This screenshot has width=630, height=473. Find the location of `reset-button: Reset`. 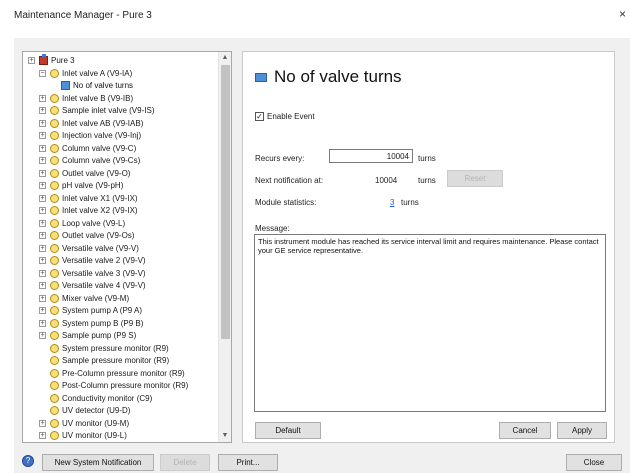

reset-button: Reset is located at coordinates (475, 178).